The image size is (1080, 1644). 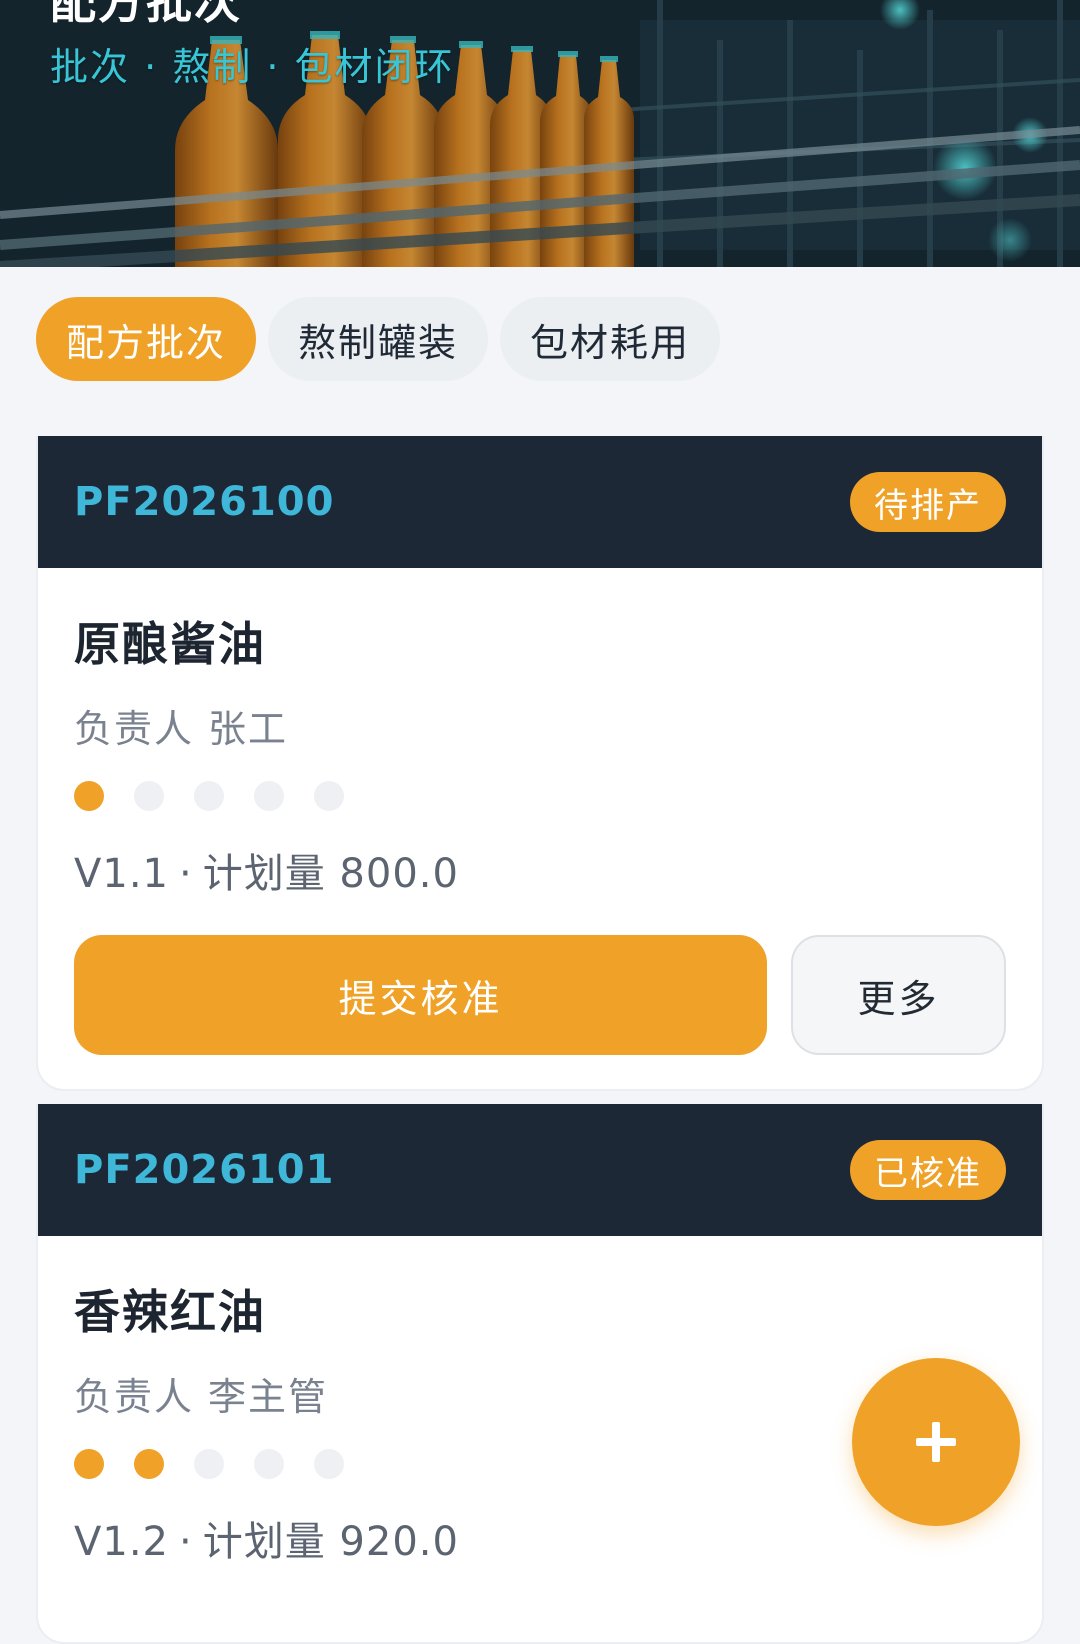 I want to click on version-plan-line: V1.2 · 计划量 920.0, so click(x=266, y=1542).